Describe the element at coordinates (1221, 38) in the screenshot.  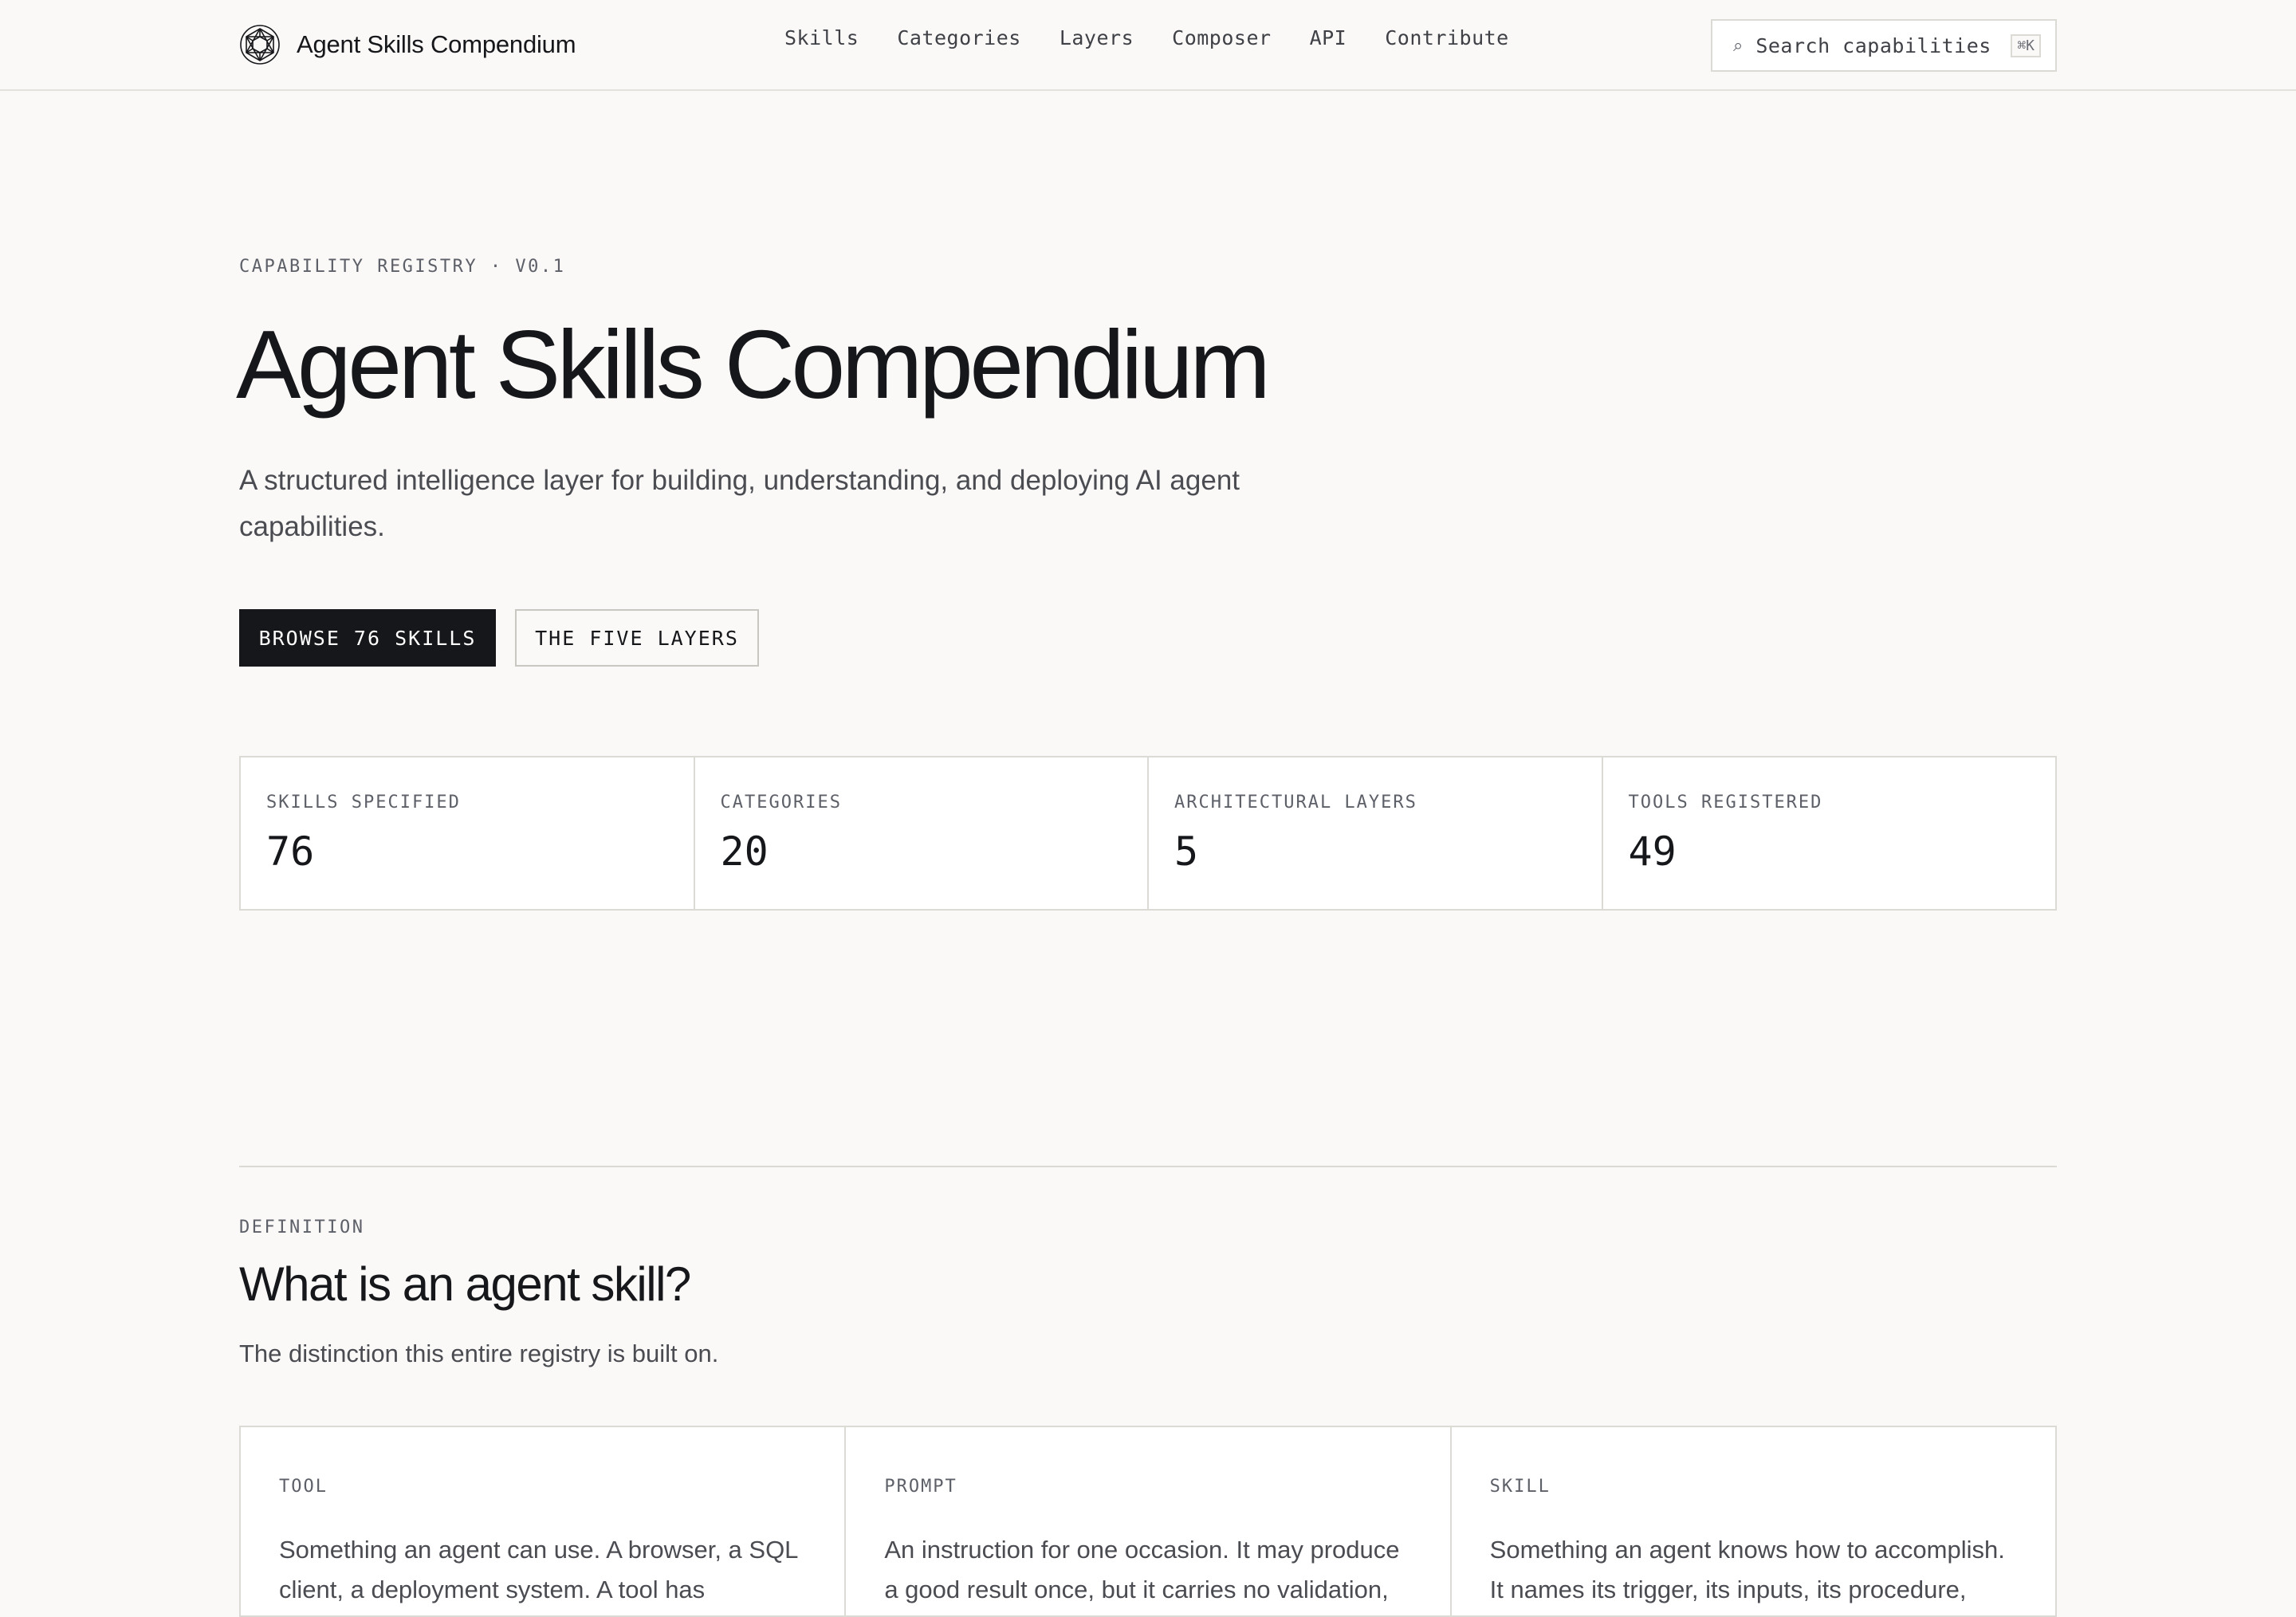
I see `nav-composer: Composer` at that location.